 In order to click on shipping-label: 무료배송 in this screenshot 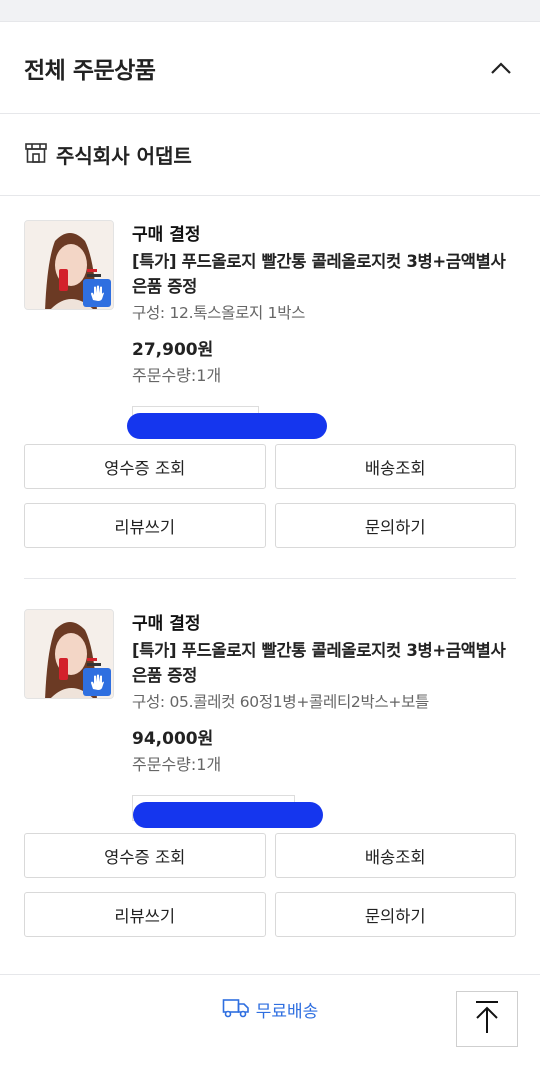, I will do `click(287, 1012)`.